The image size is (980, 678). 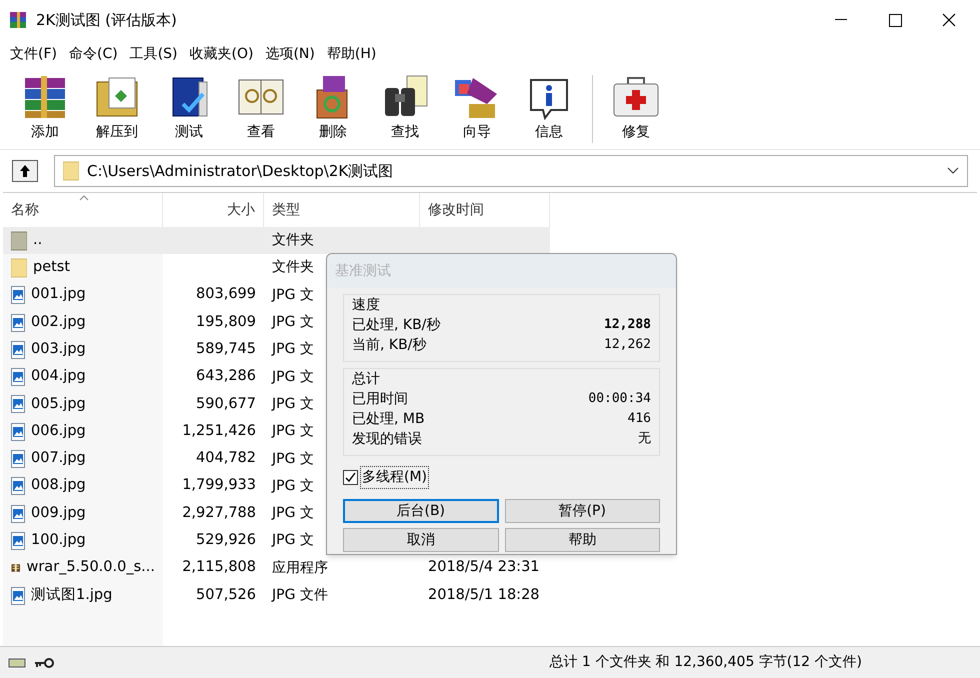 I want to click on stat-label: 发现的错误, so click(x=387, y=439).